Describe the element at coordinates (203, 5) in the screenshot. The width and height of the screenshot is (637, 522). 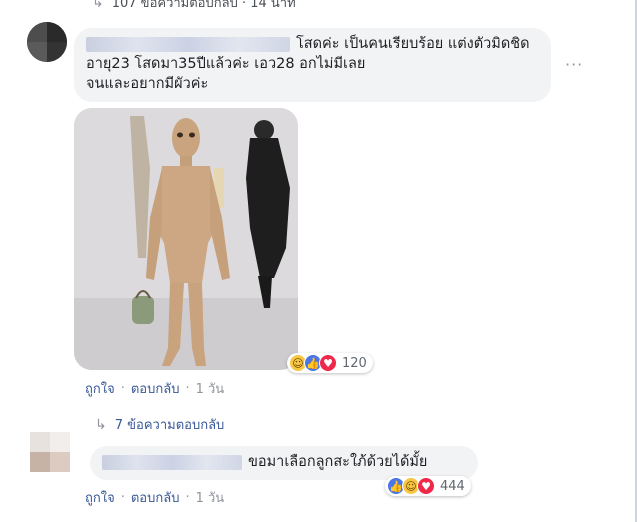
I see `top-replies-label: 107 ข้อความตอบกลับ · 14 นาที` at that location.